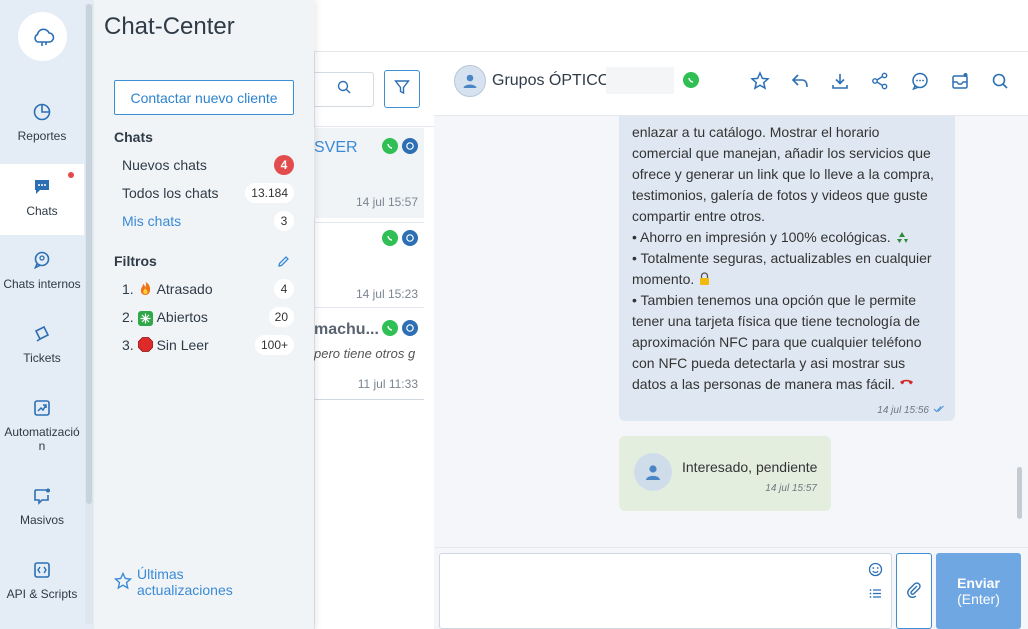 The height and width of the screenshot is (629, 1028). Describe the element at coordinates (1019, 493) in the screenshot. I see `message-scrollbar` at that location.